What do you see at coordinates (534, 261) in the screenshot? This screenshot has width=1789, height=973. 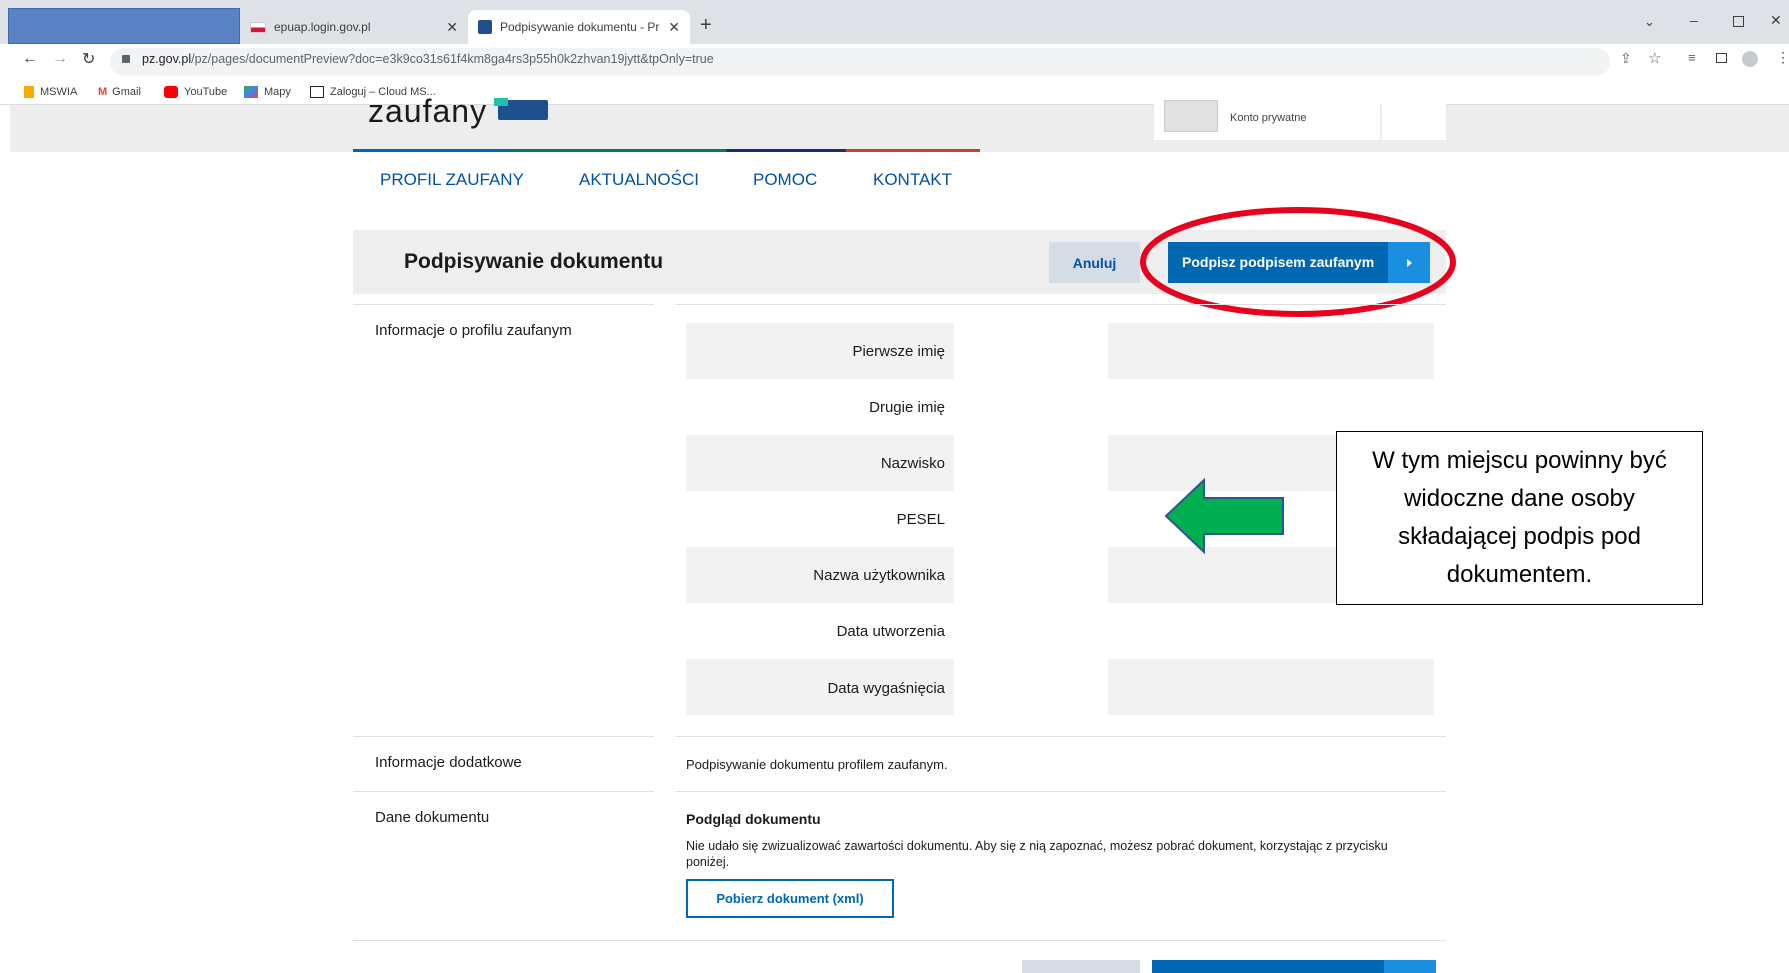 I see `page-title: Podpisywanie dokumentu` at bounding box center [534, 261].